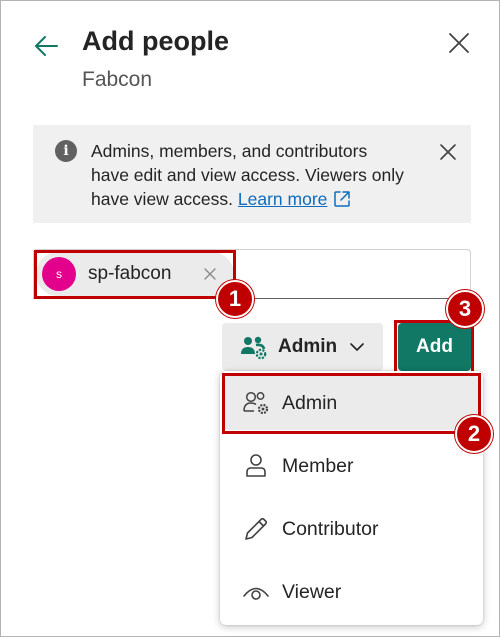 The height and width of the screenshot is (637, 500). What do you see at coordinates (155, 41) in the screenshot?
I see `page-title: Add people` at bounding box center [155, 41].